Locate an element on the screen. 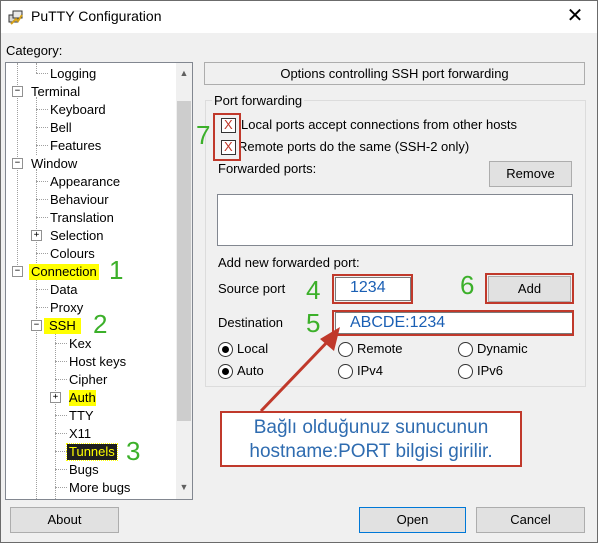 The height and width of the screenshot is (543, 598). radio-remote-label: Remote is located at coordinates (380, 348).